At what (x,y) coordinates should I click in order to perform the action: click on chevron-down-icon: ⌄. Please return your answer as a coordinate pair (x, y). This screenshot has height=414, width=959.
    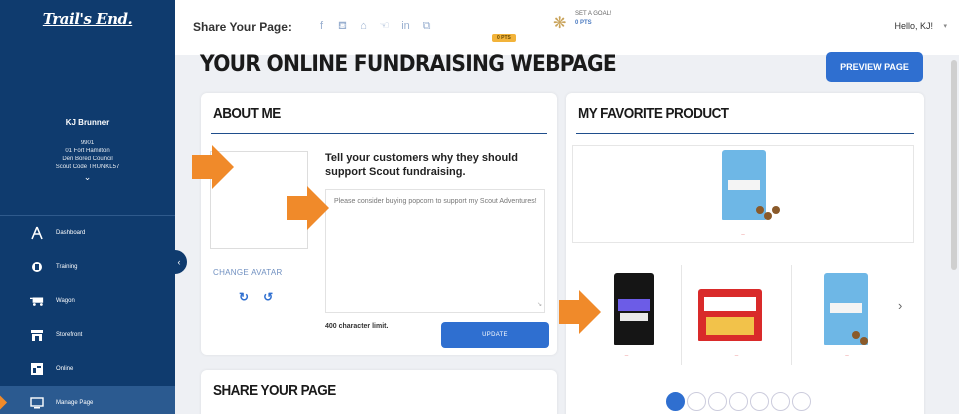
    Looking at the image, I should click on (87, 177).